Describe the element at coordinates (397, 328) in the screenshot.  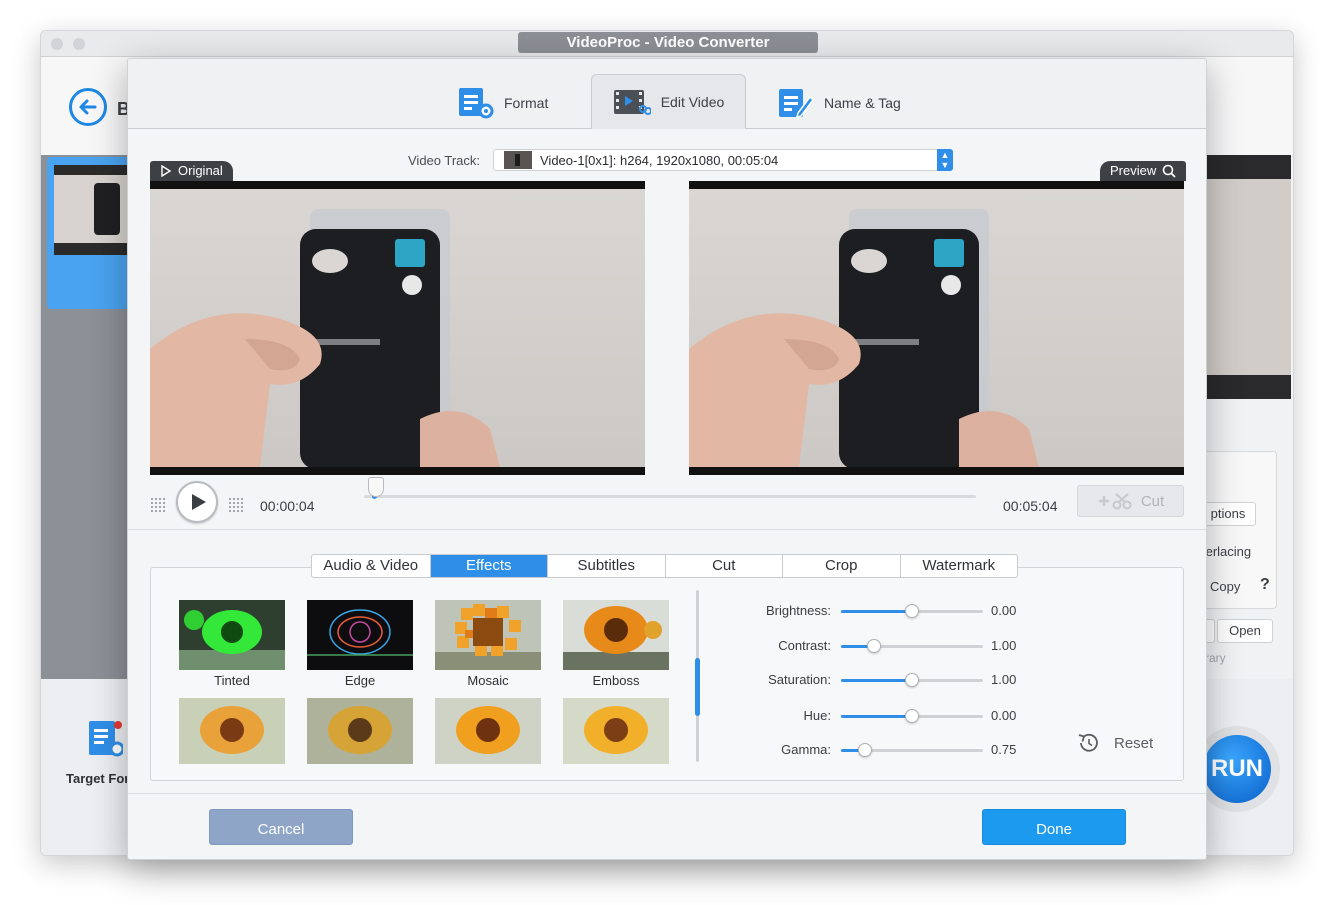
I see `original-video-frame` at that location.